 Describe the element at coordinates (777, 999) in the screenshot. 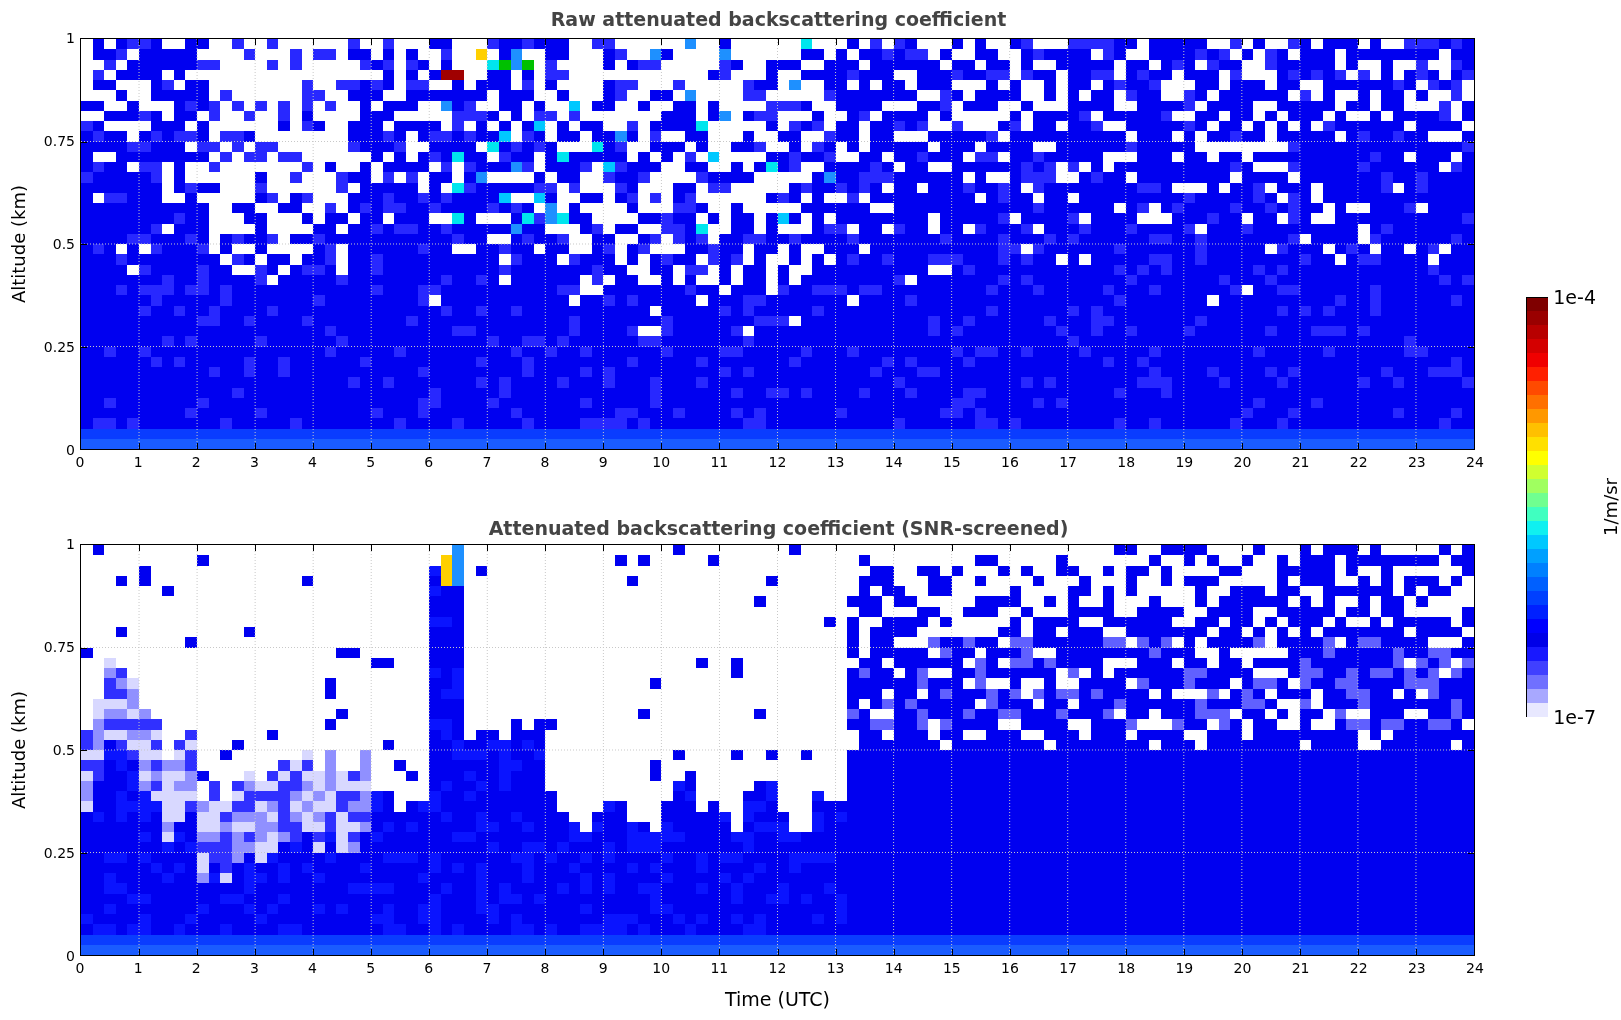

I see `axis-label: Time (UTC)` at that location.